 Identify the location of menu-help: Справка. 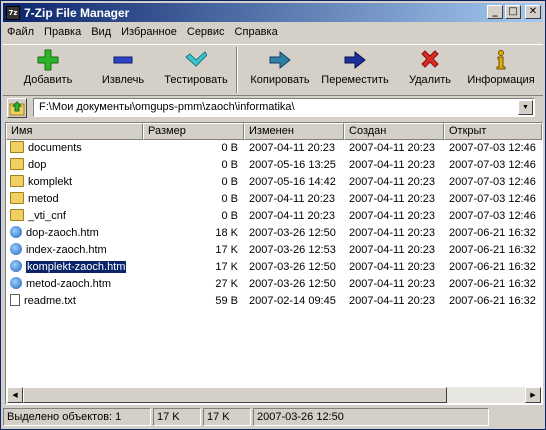
(257, 33).